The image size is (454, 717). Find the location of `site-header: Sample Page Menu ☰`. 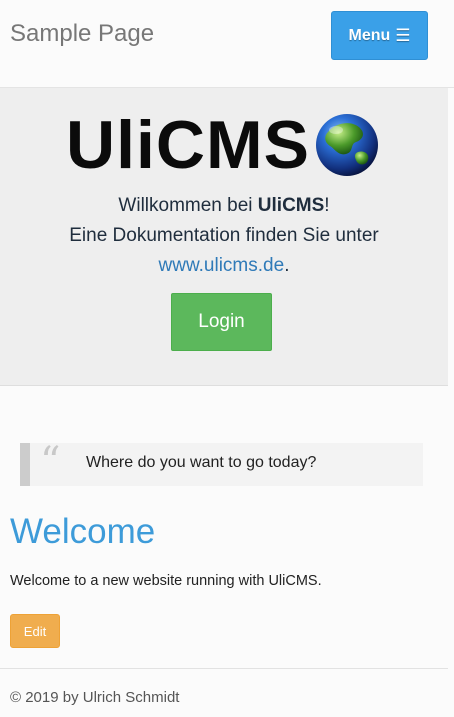

site-header: Sample Page Menu ☰ is located at coordinates (227, 44).